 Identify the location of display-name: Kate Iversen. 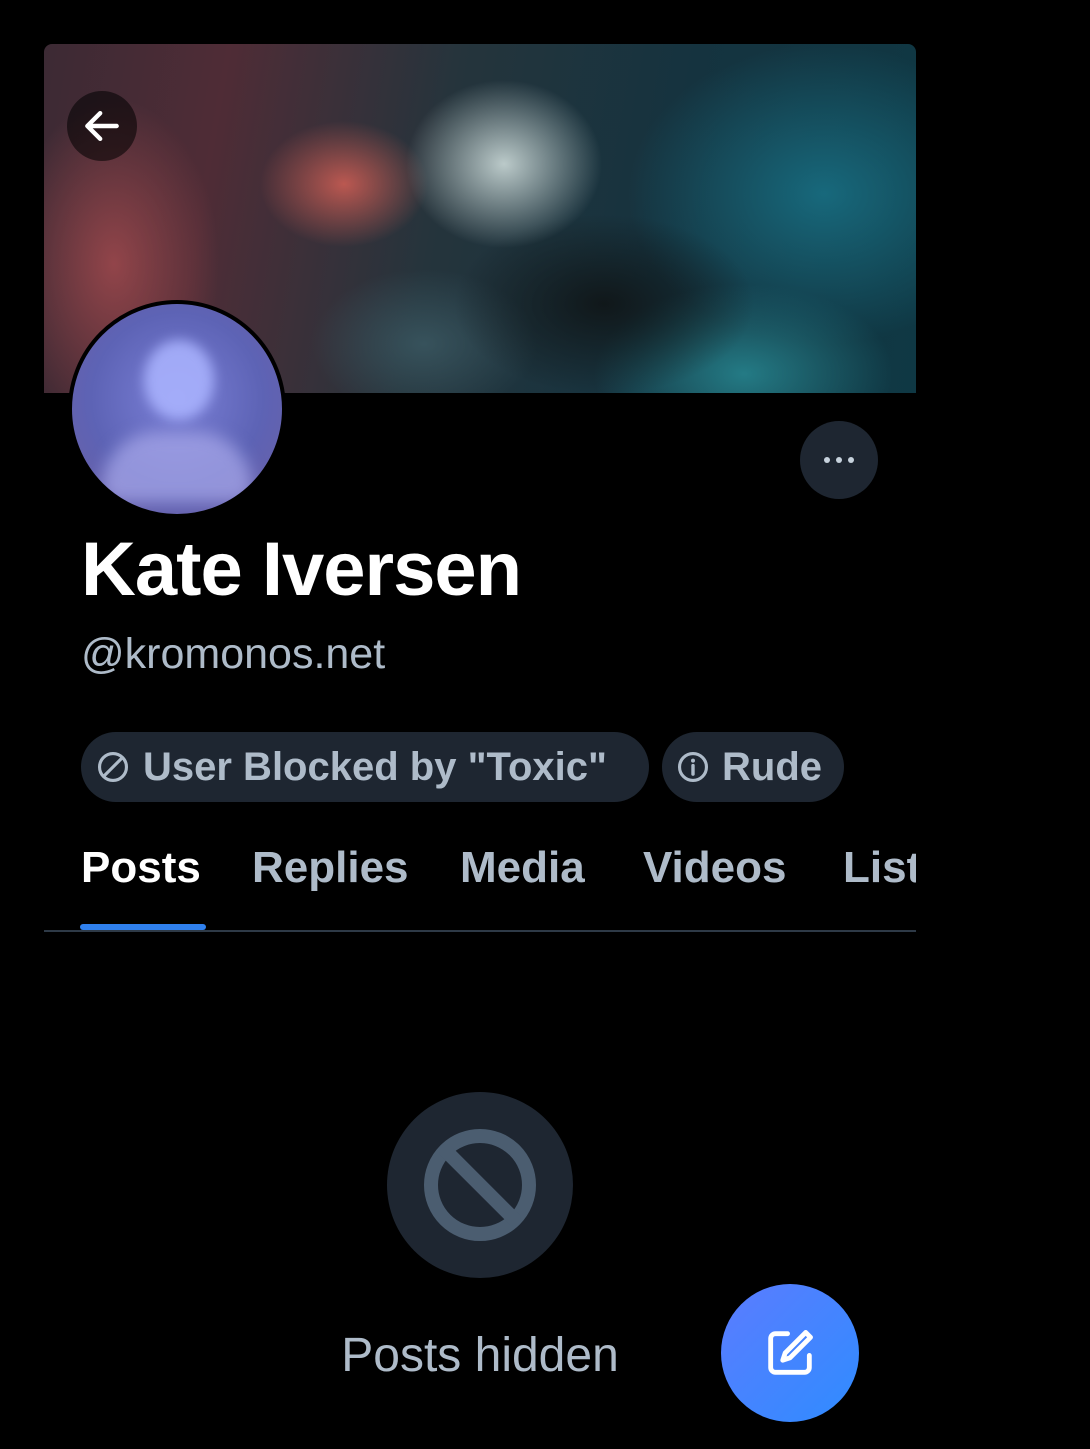
(301, 569).